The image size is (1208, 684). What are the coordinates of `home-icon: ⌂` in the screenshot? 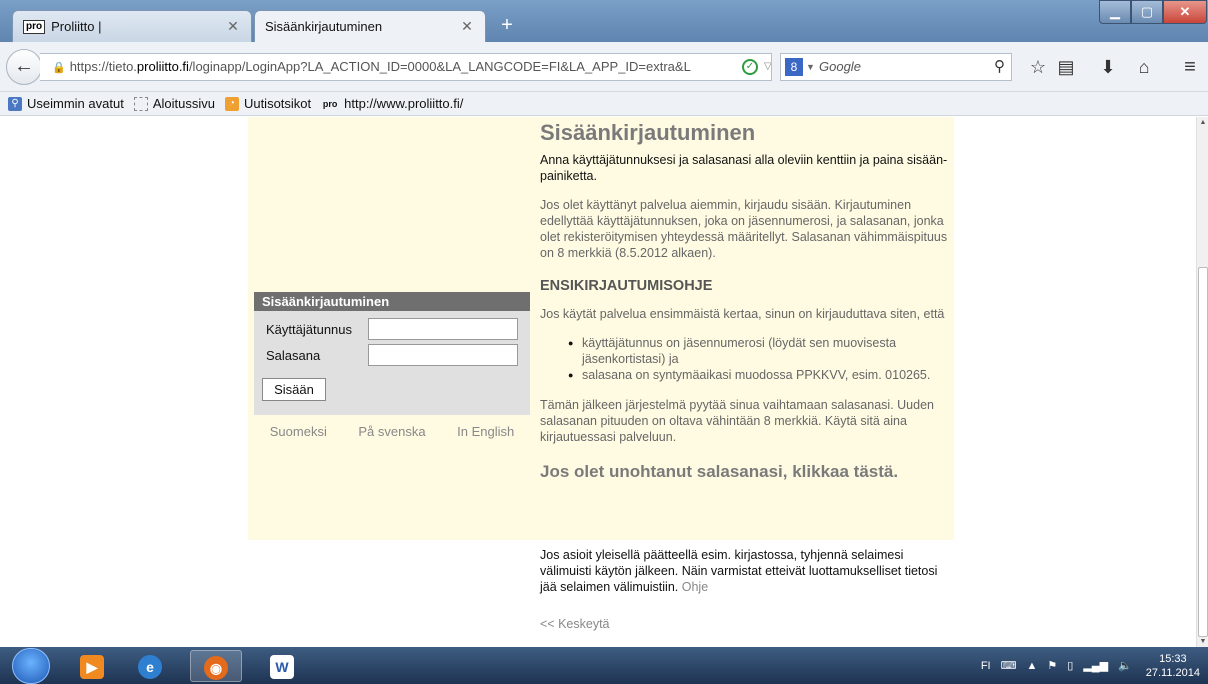 It's located at (1144, 67).